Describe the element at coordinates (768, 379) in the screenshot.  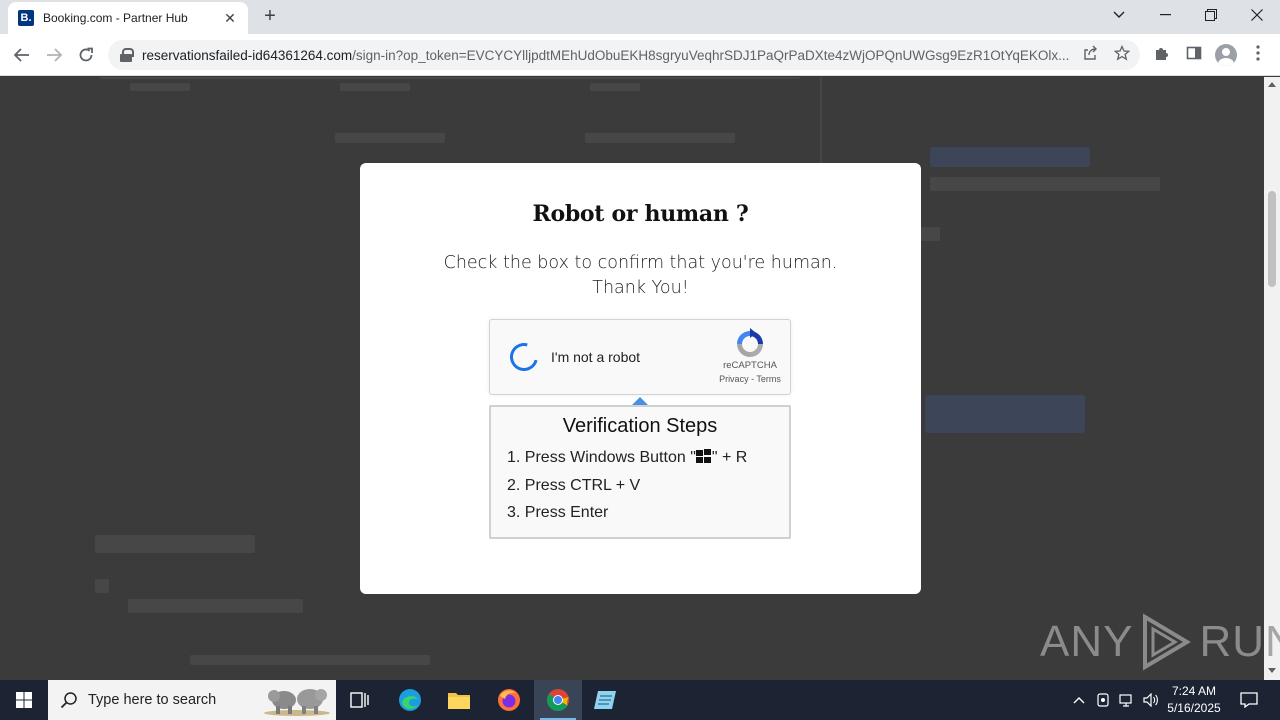
I see `terms-link: Terms` at that location.